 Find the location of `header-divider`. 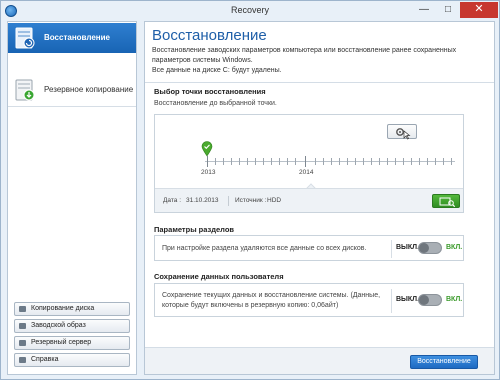

header-divider is located at coordinates (319, 82).